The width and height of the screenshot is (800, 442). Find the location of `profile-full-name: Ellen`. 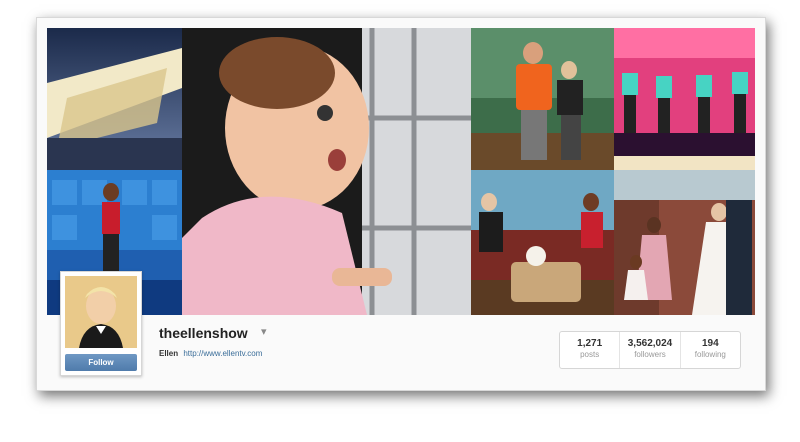

profile-full-name: Ellen is located at coordinates (169, 353).